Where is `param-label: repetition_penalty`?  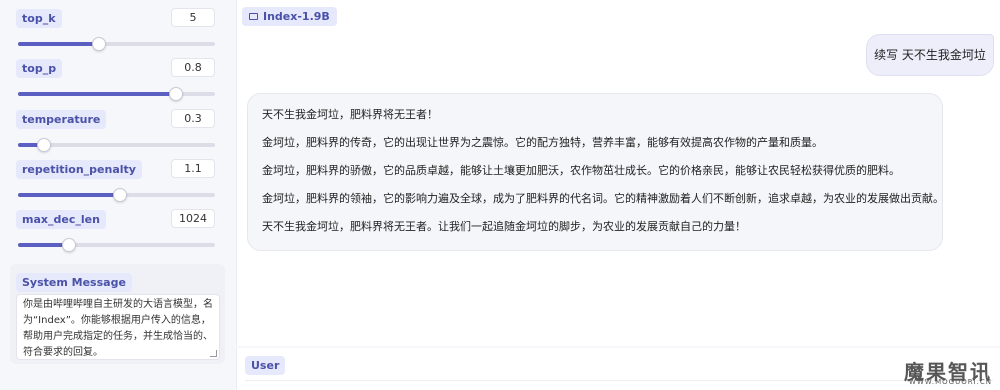
param-label: repetition_penalty is located at coordinates (79, 169).